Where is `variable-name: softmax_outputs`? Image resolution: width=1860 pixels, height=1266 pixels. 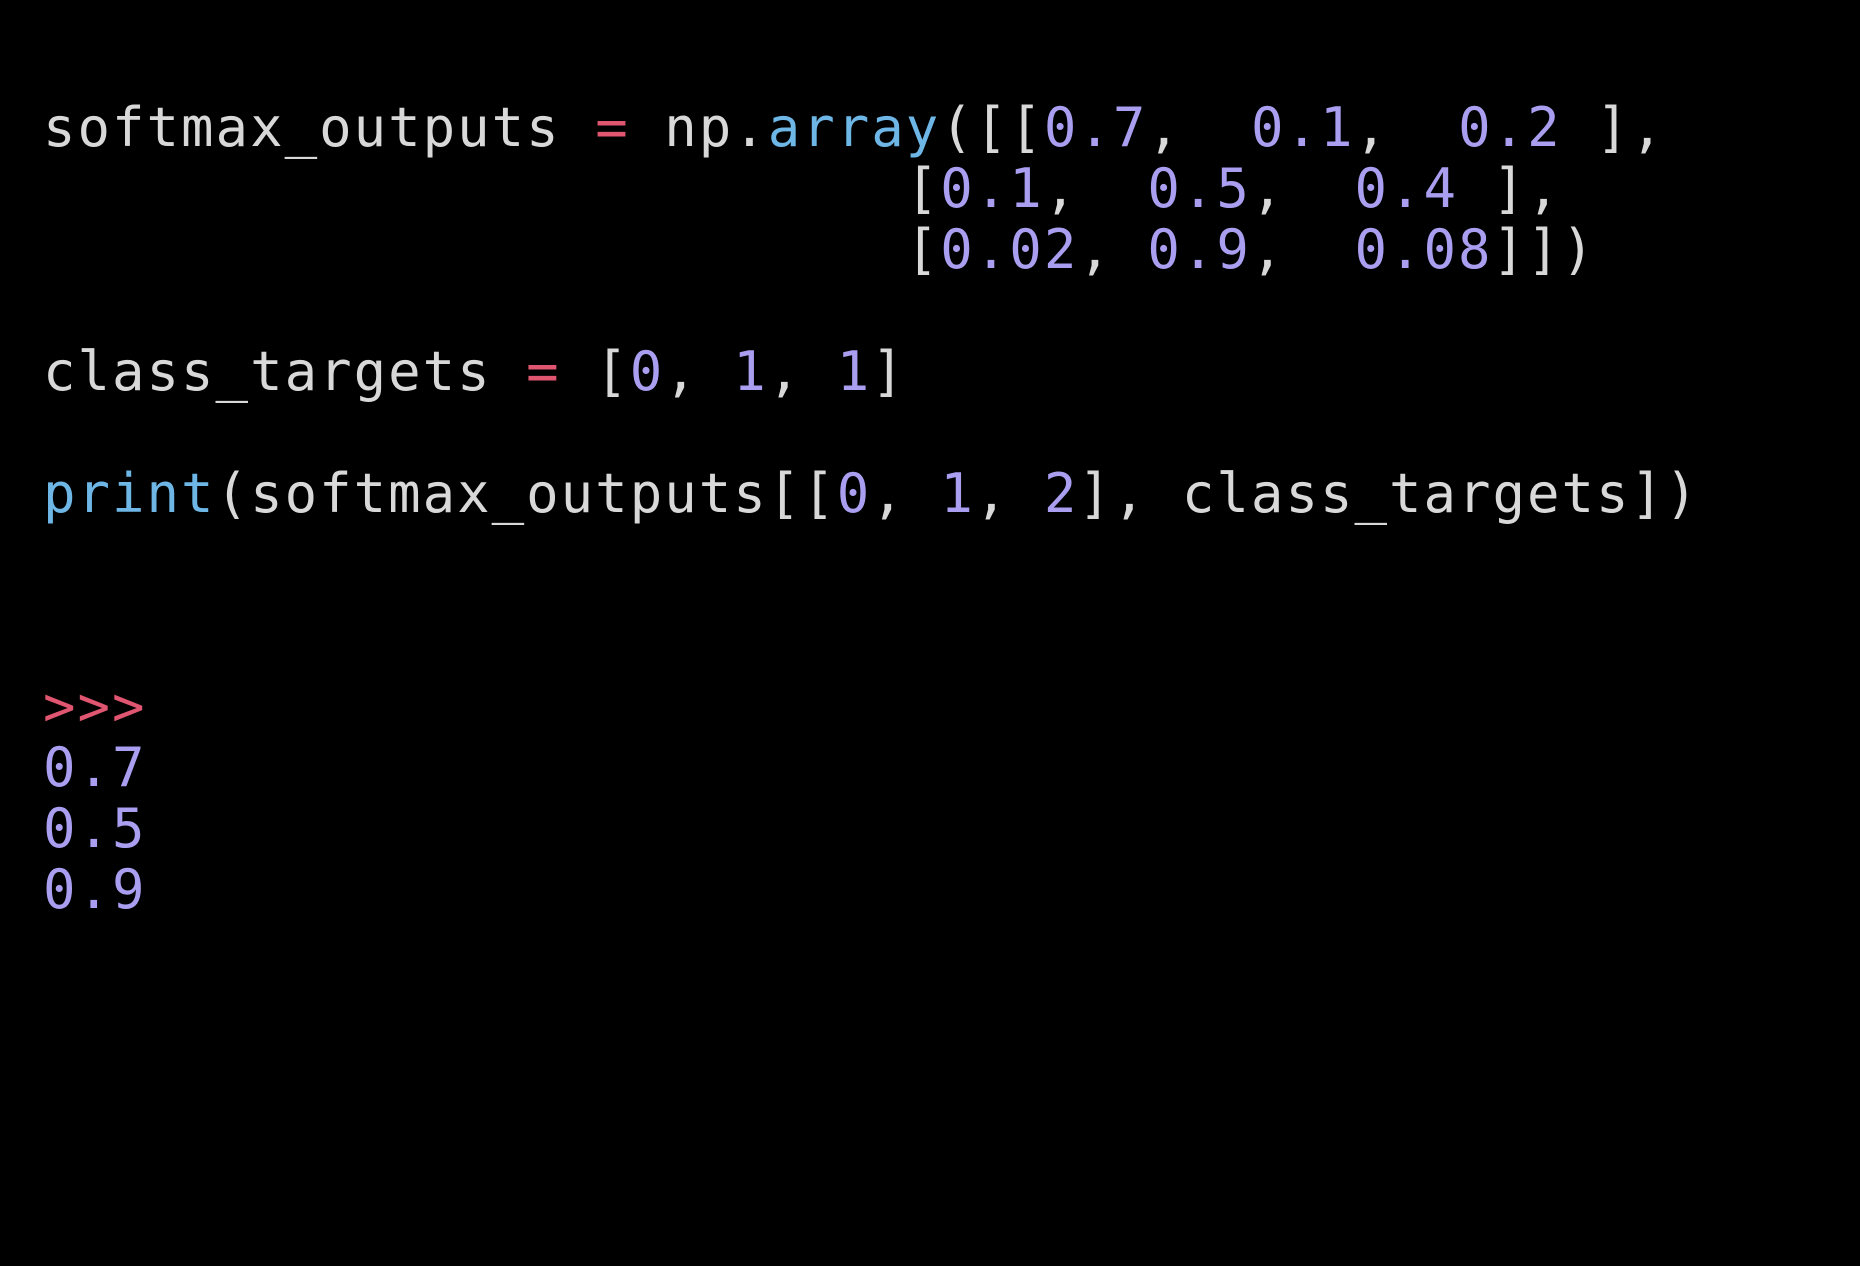 variable-name: softmax_outputs is located at coordinates (302, 127).